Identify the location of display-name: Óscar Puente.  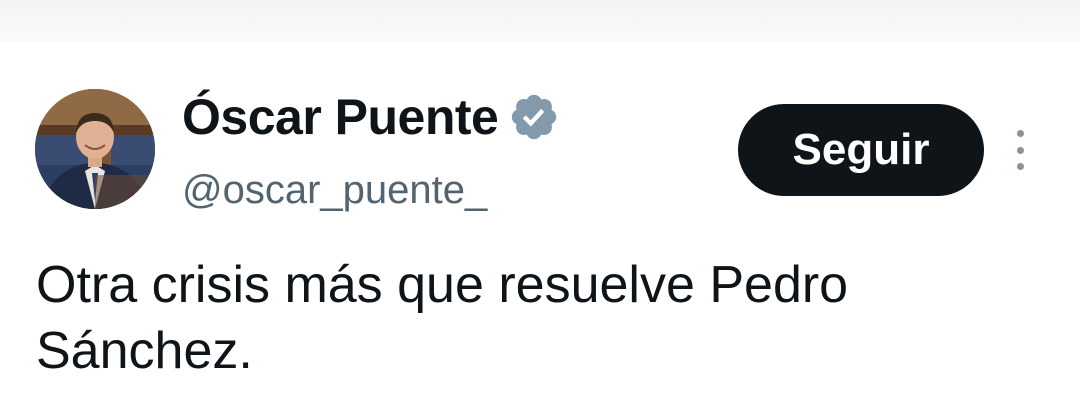
(340, 117).